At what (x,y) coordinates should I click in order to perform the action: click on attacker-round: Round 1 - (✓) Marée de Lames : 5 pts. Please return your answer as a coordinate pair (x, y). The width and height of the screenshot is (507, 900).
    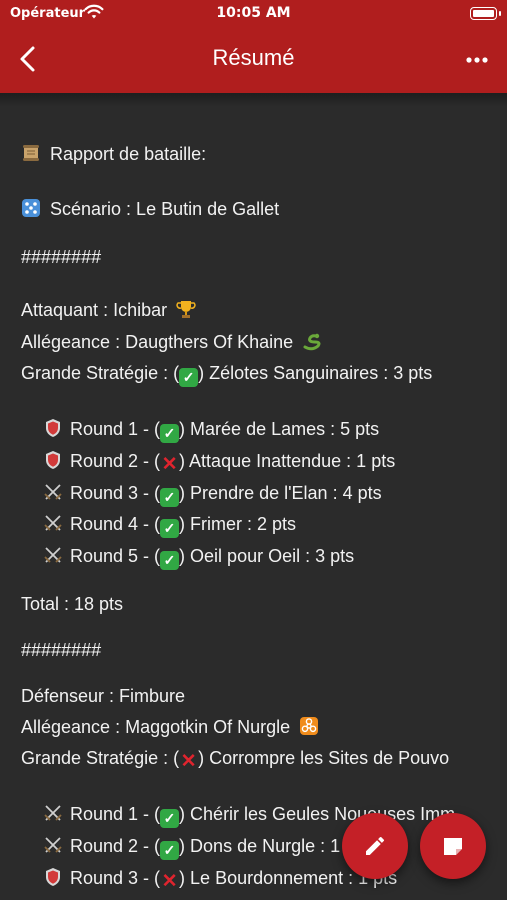
    Looking at the image, I should click on (211, 430).